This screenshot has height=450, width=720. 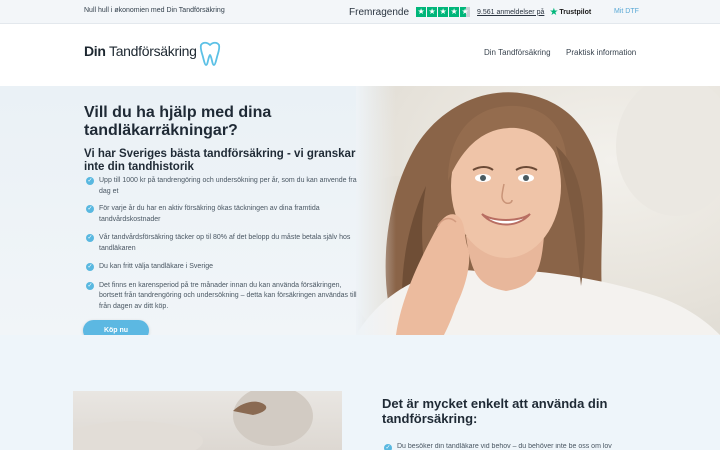 What do you see at coordinates (222, 267) in the screenshot?
I see `benefit-item: ✓ Du kan fritt välja tandläkare i Sverige` at bounding box center [222, 267].